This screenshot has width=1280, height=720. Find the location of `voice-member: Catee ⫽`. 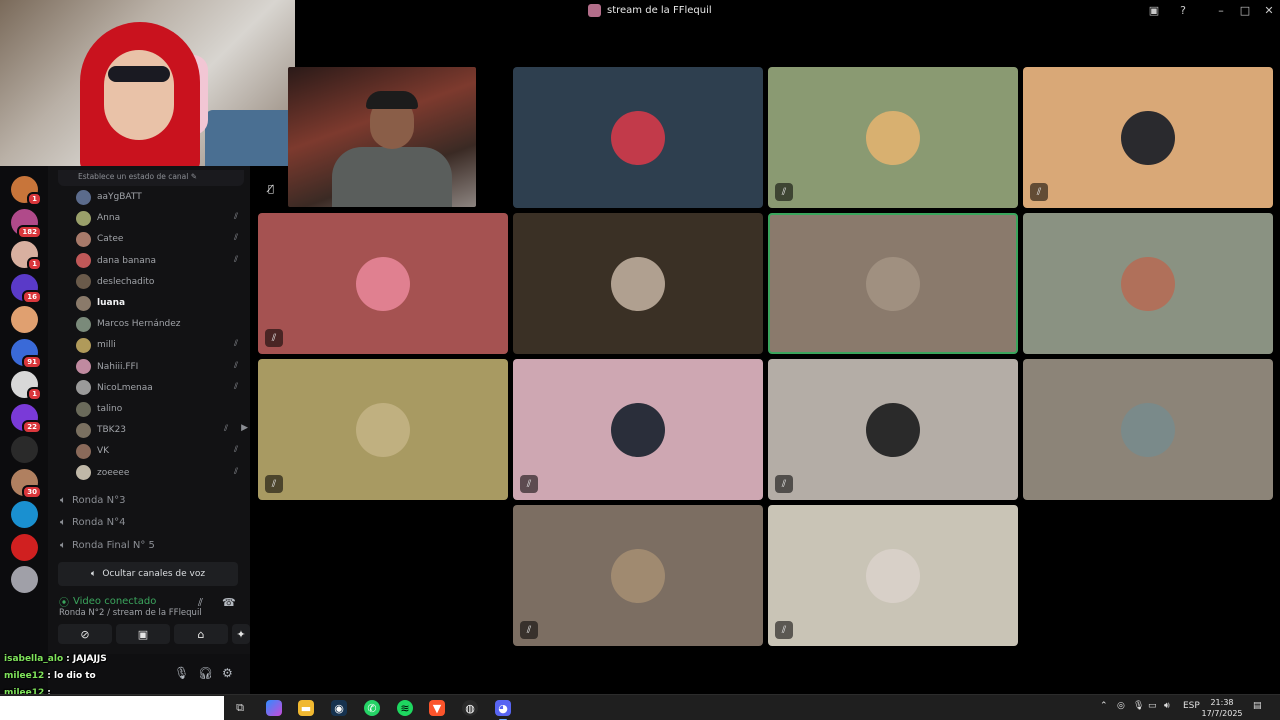

voice-member: Catee ⫽ is located at coordinates (161, 239).